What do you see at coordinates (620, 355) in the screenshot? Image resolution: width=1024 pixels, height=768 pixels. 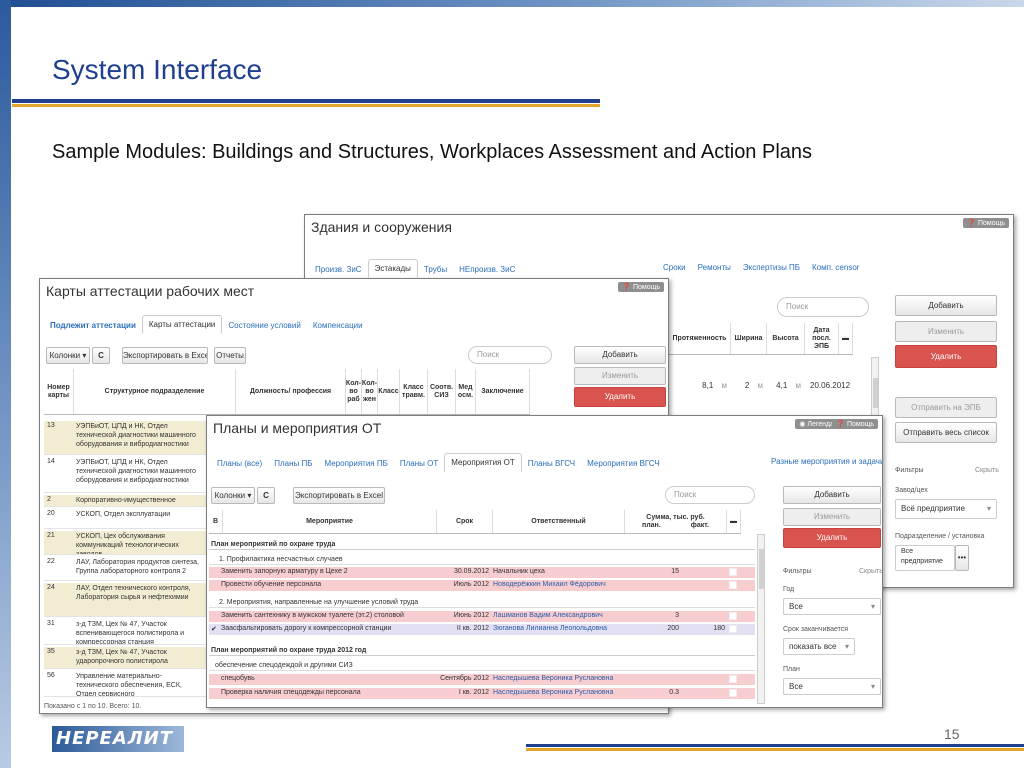 I see `attestation-add-button: Добавить` at bounding box center [620, 355].